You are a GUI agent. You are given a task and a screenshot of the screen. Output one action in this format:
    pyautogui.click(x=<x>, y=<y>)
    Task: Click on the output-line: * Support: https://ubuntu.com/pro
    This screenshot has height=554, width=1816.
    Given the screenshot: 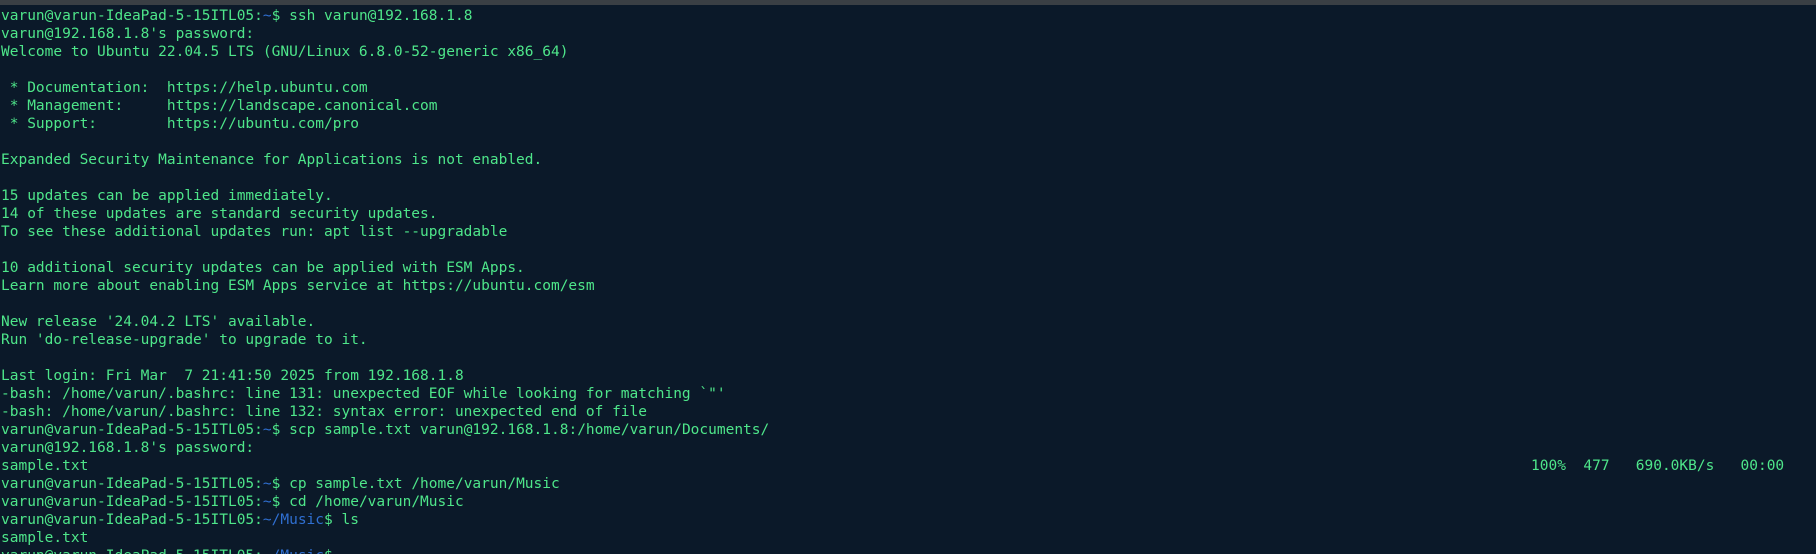 What is the action you would take?
    pyautogui.click(x=908, y=124)
    